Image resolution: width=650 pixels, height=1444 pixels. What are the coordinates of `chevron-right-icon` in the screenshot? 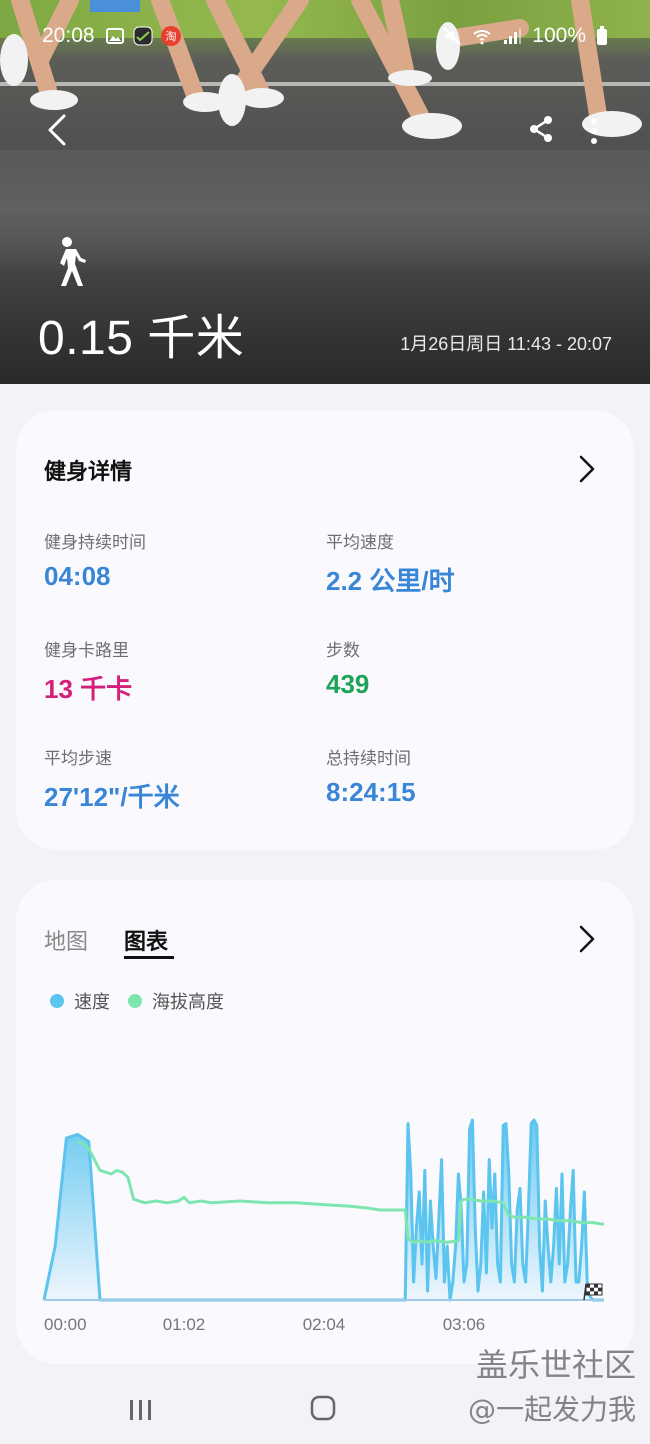 It's located at (587, 469).